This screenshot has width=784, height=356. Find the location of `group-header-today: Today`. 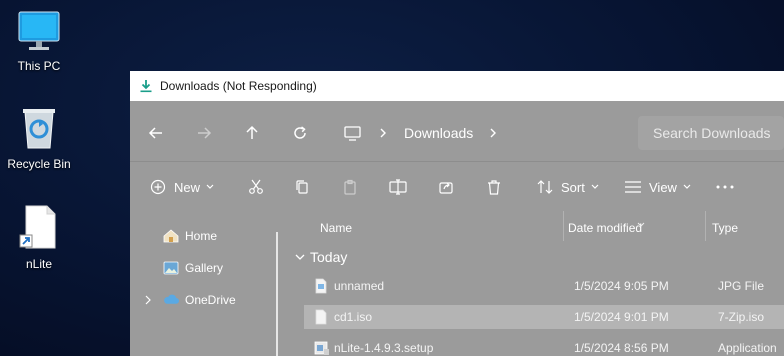

group-header-today: Today is located at coordinates (320, 257).